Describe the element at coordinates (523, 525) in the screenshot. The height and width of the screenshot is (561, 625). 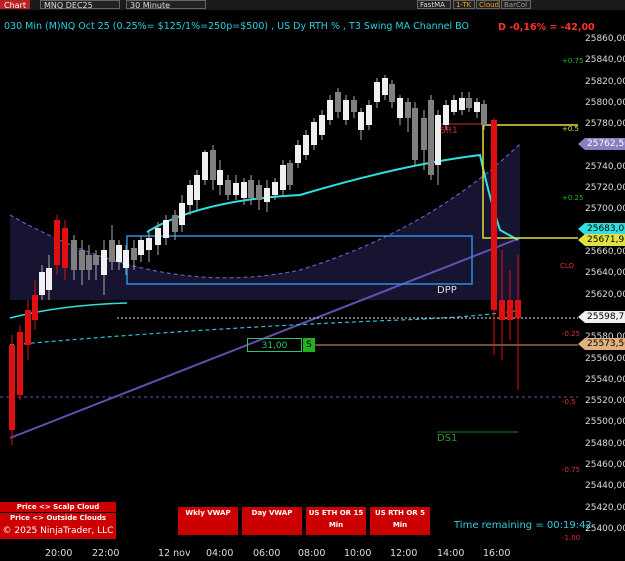
I see `time-remaining: Time remaining = 00:19:42` at that location.